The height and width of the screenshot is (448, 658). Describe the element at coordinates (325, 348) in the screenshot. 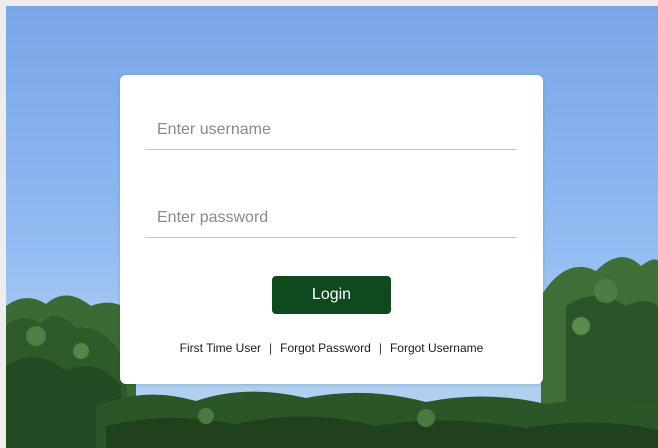

I see `forgot-password-link: Forgot Password` at that location.